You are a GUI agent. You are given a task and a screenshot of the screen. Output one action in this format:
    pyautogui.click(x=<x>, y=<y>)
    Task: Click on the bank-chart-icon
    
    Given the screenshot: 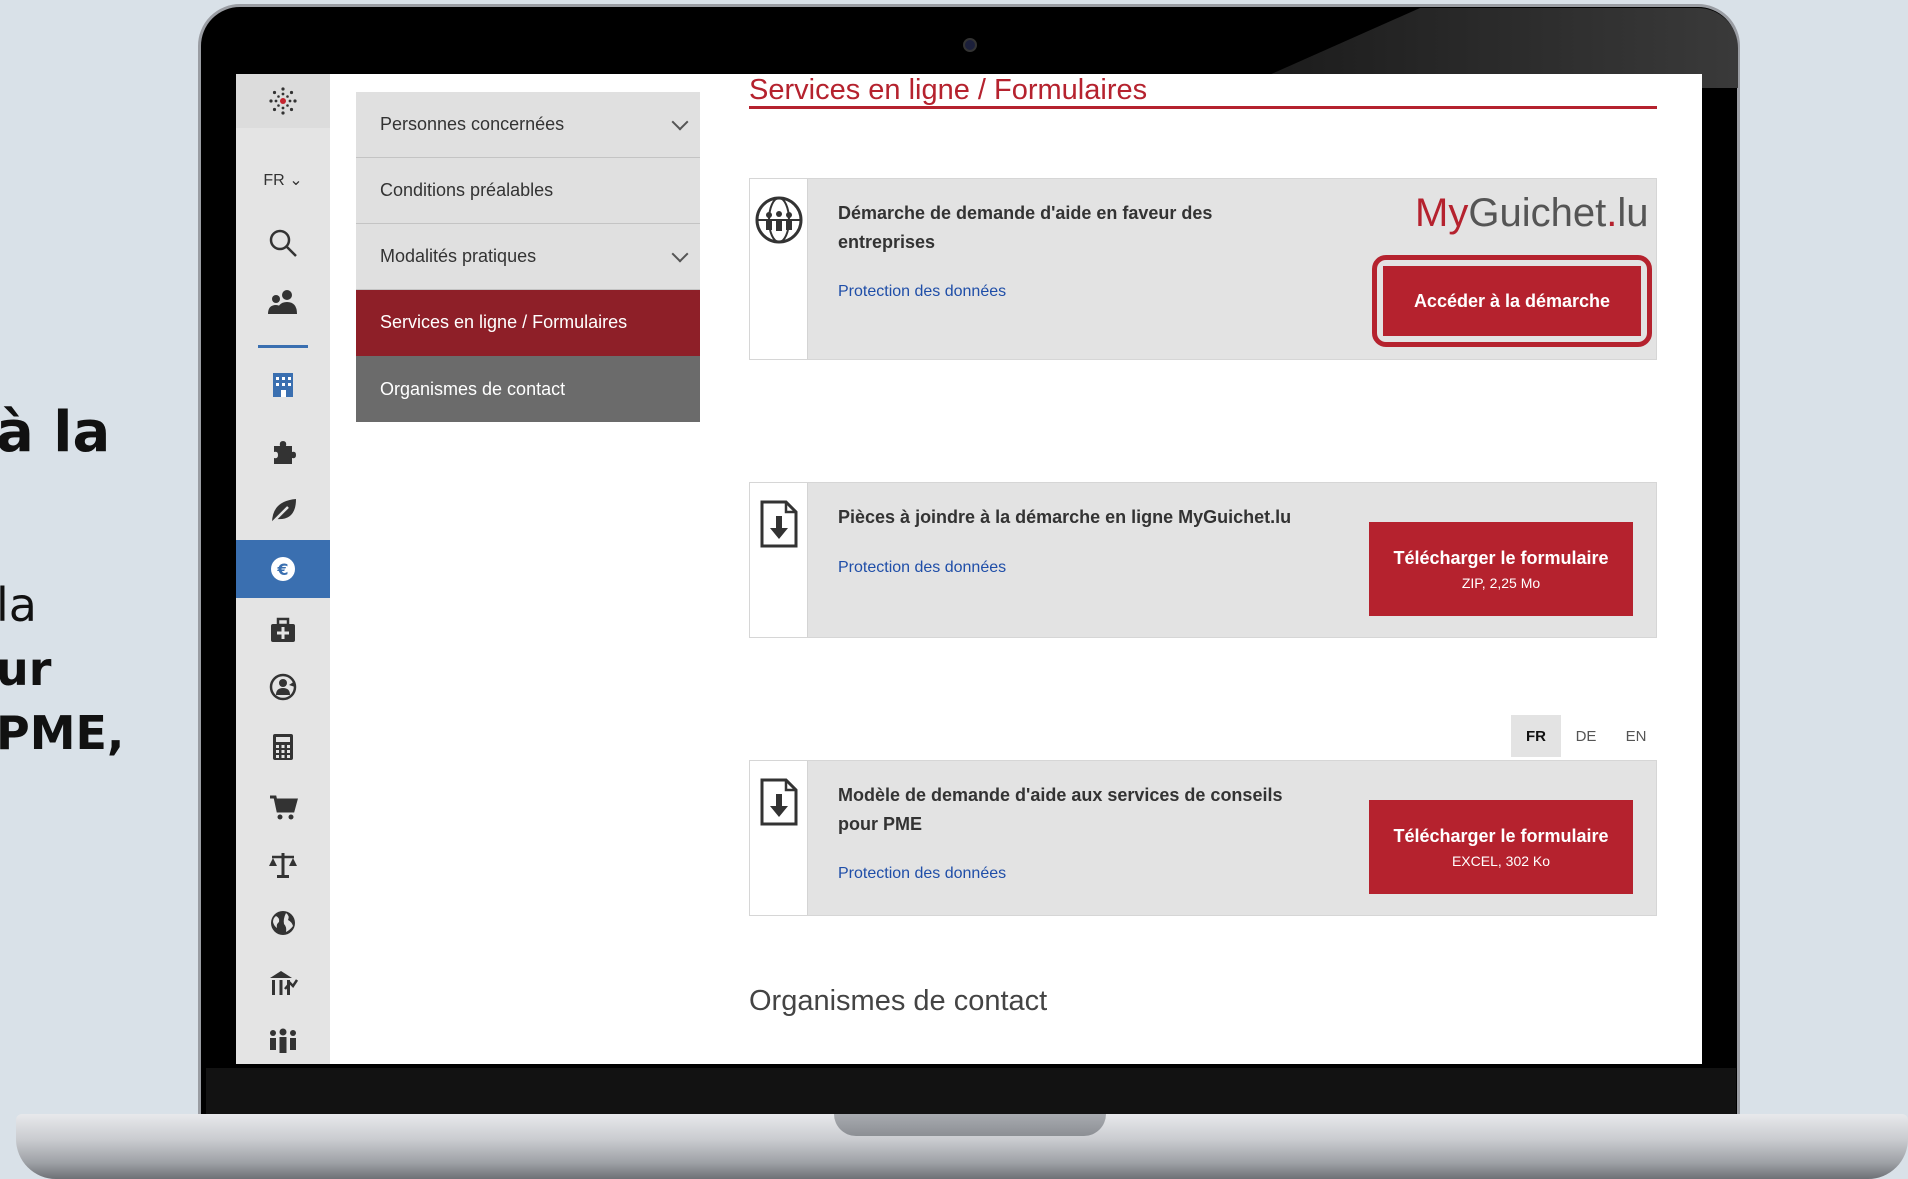 What is the action you would take?
    pyautogui.click(x=283, y=983)
    